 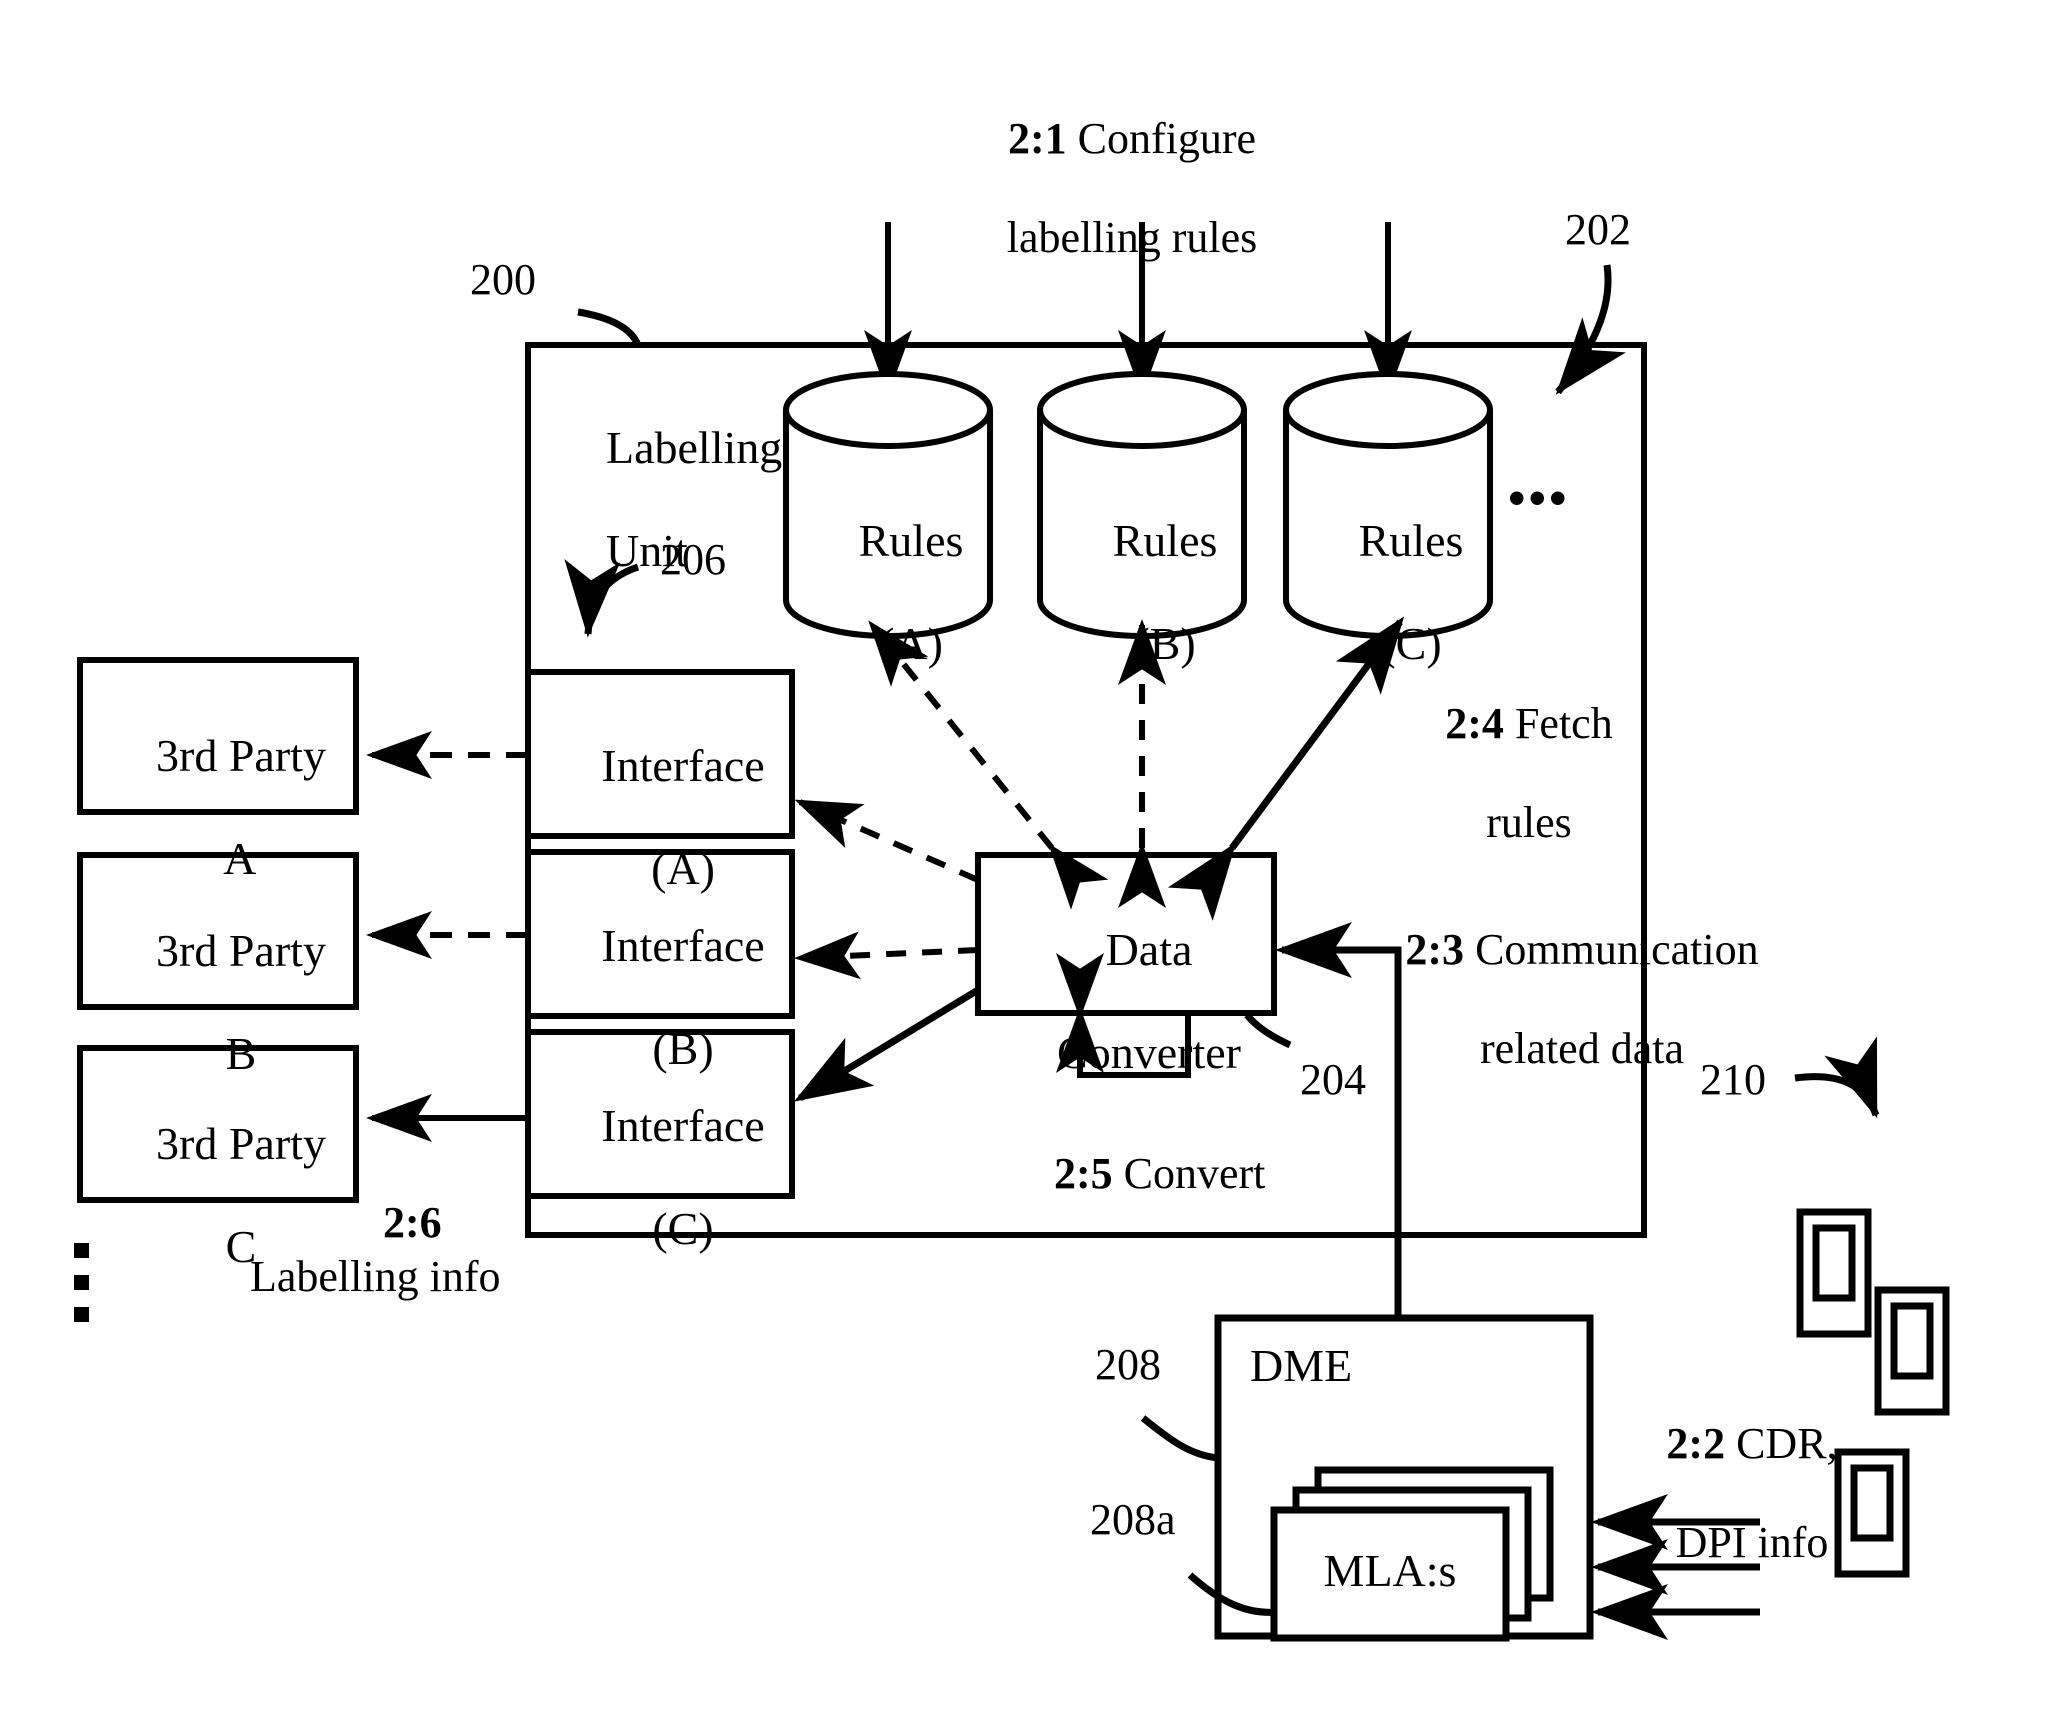 I want to click on rules-b-line1: Rules, so click(x=1165, y=540).